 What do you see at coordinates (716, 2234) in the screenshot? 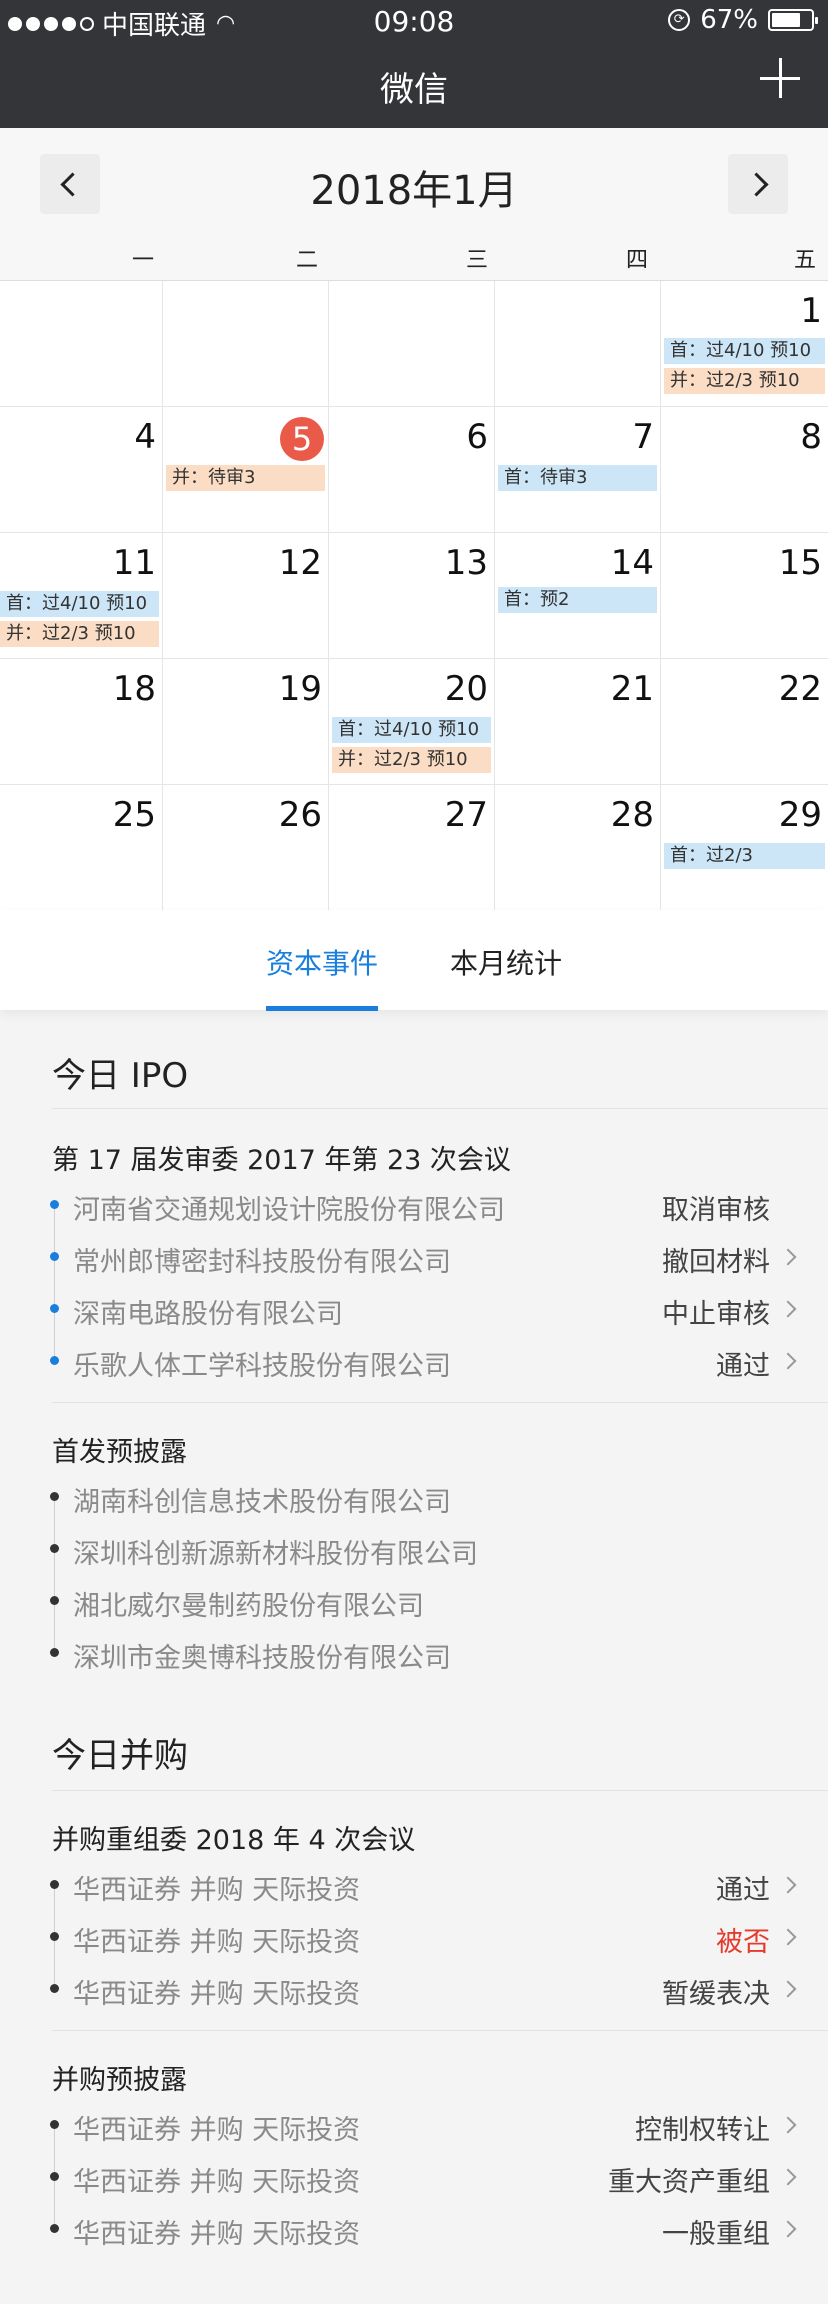
I see `deal-type: 一般重组` at bounding box center [716, 2234].